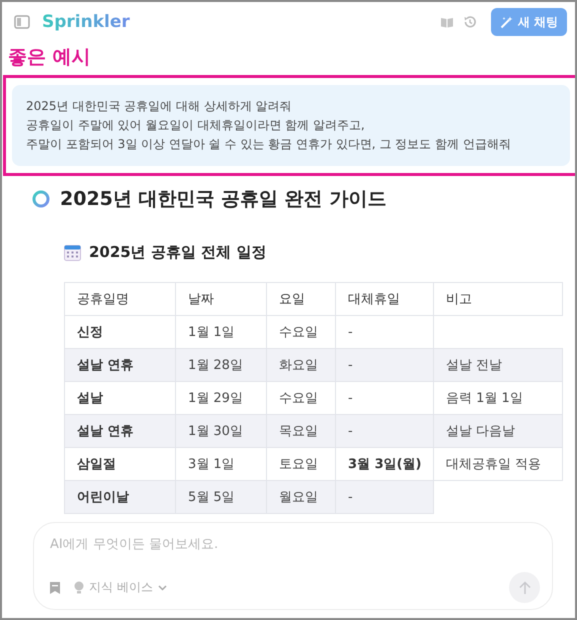 The width and height of the screenshot is (577, 620). I want to click on table-cell: 월요일, so click(301, 497).